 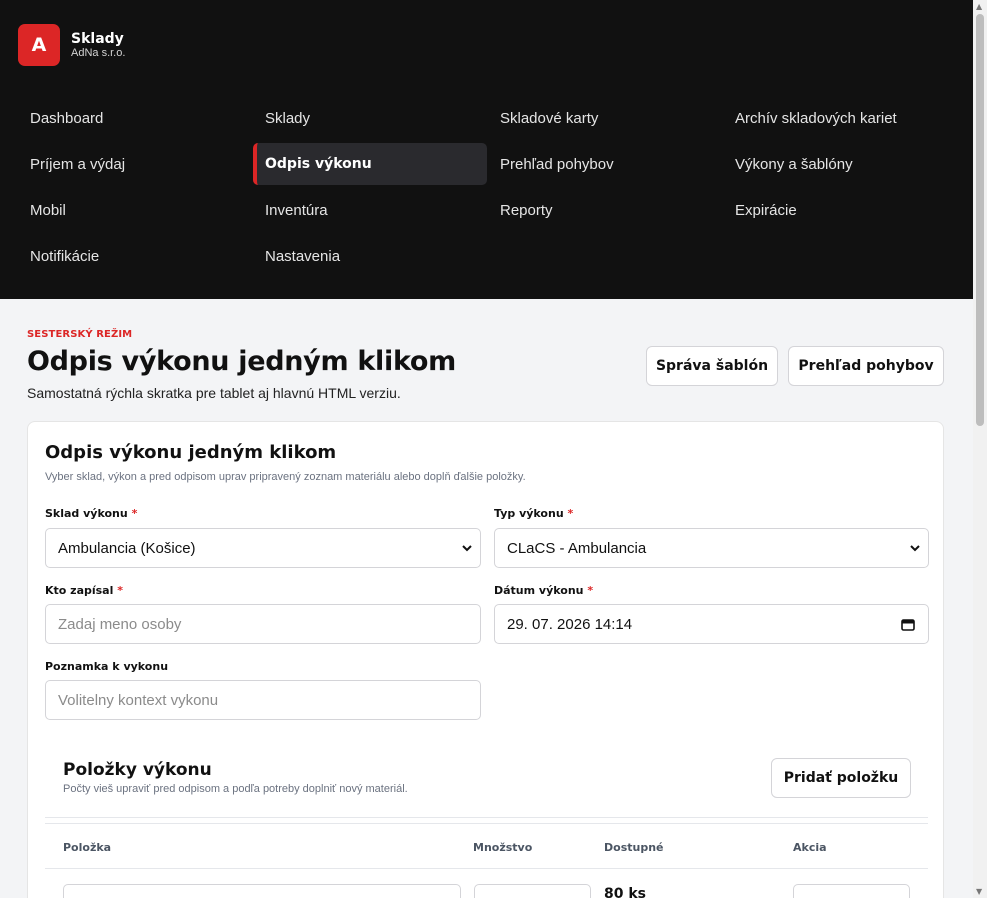 What do you see at coordinates (107, 666) in the screenshot?
I see `note-label: Poznamka k vykonu` at bounding box center [107, 666].